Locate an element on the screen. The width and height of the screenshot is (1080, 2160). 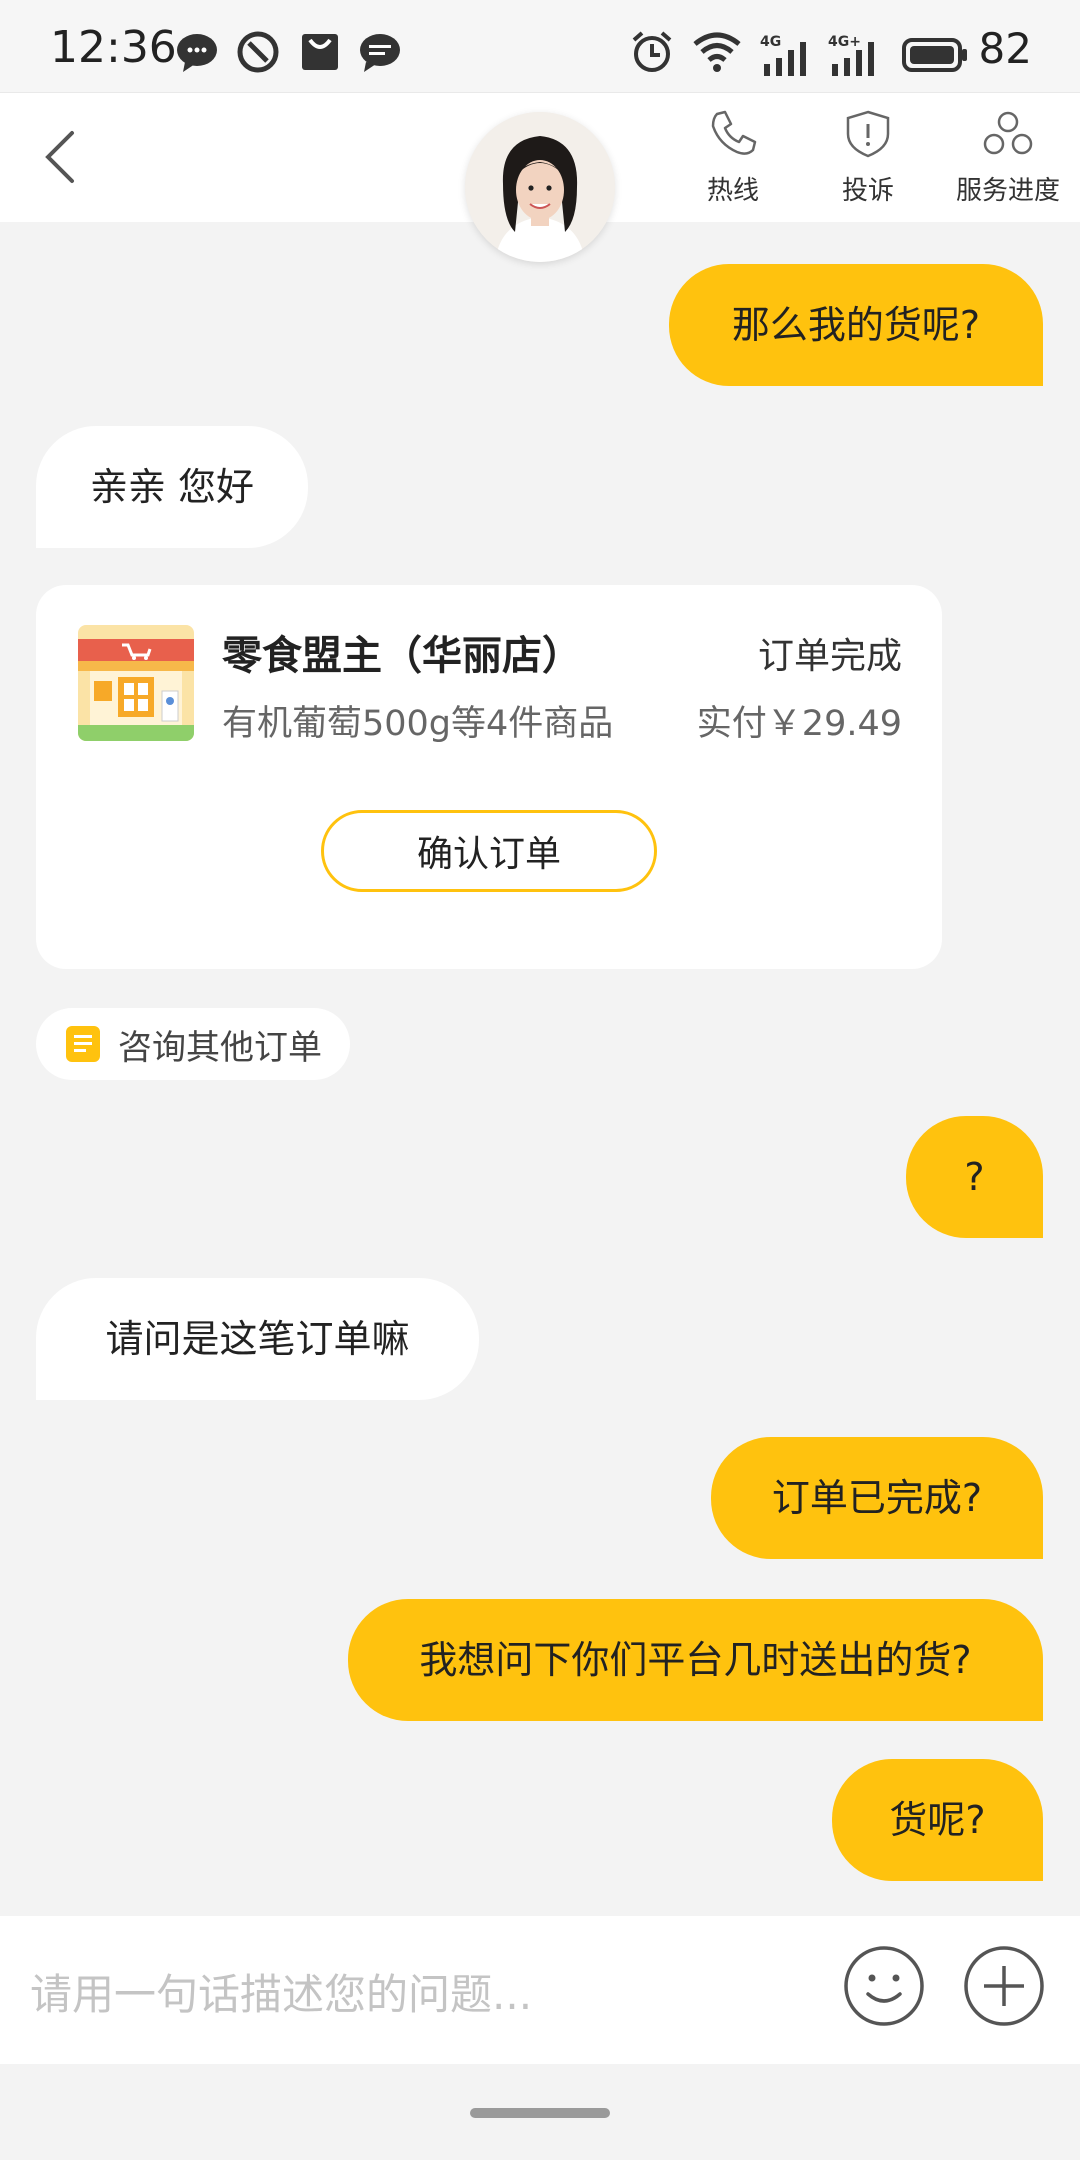
complaint-label: 投诉 is located at coordinates (867, 191).